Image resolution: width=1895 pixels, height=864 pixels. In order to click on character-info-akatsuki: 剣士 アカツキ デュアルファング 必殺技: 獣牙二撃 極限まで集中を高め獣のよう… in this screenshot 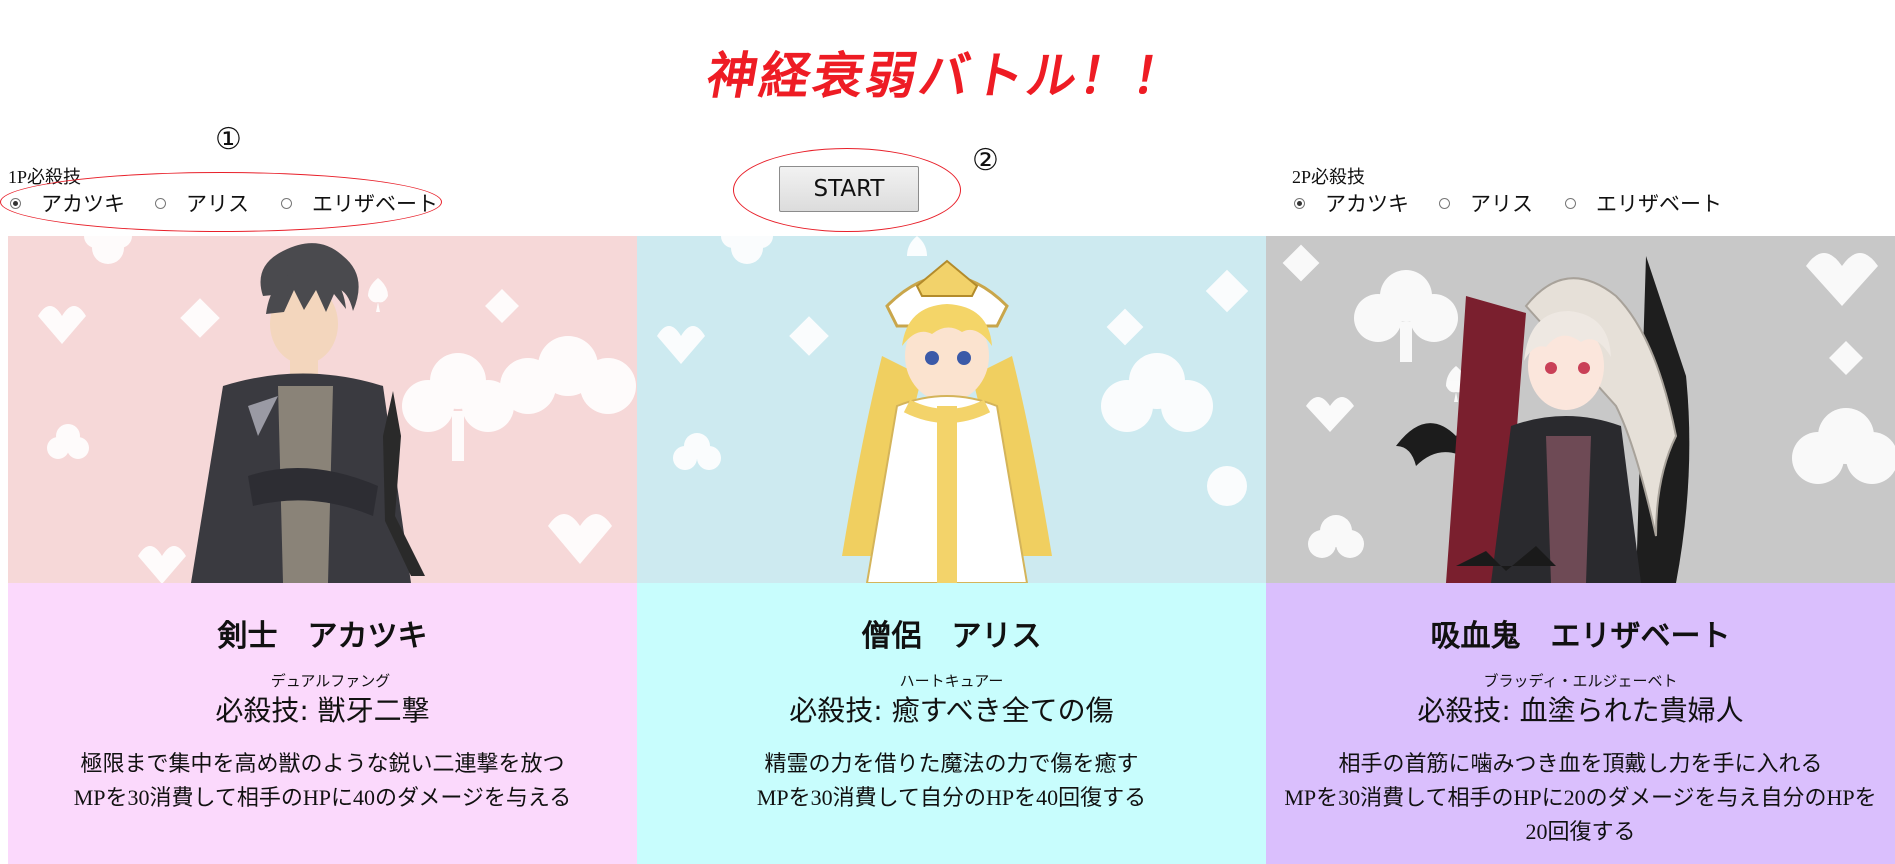, I will do `click(322, 723)`.